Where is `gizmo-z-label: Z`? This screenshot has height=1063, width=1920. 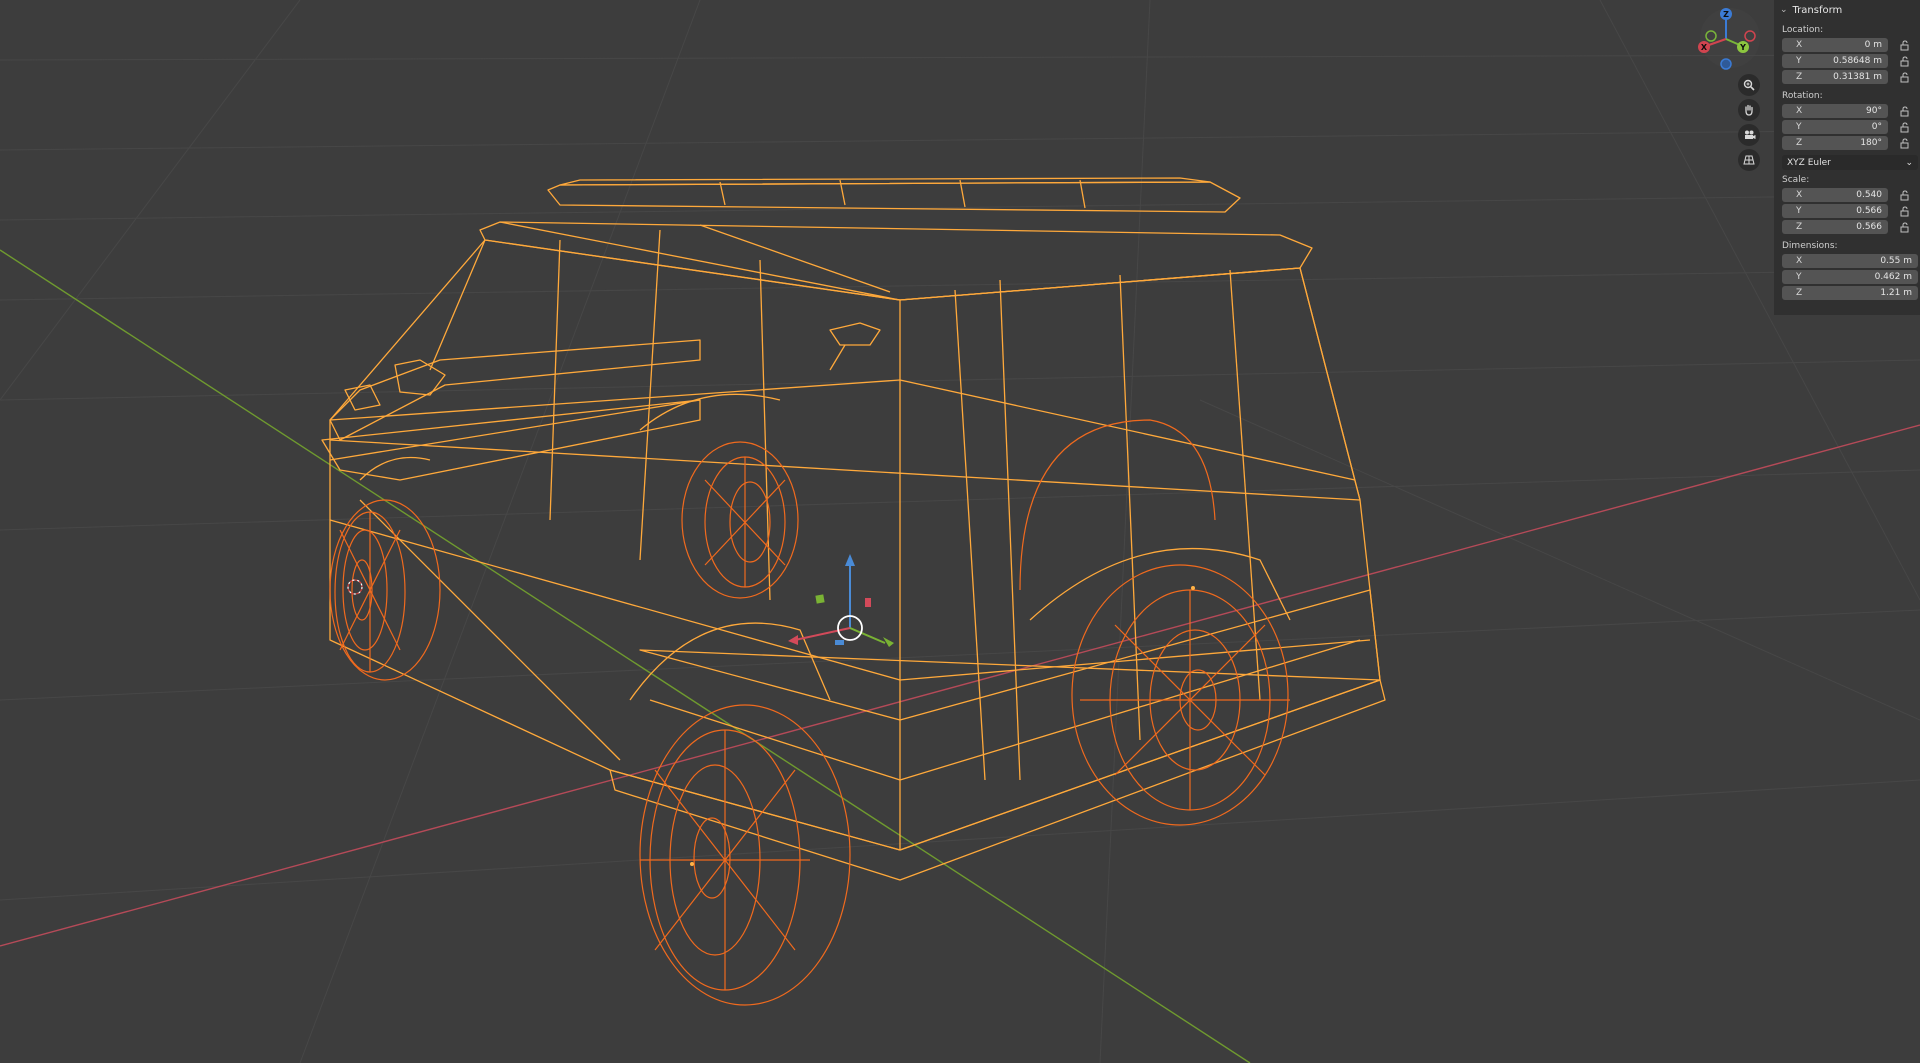
gizmo-z-label: Z is located at coordinates (1726, 14).